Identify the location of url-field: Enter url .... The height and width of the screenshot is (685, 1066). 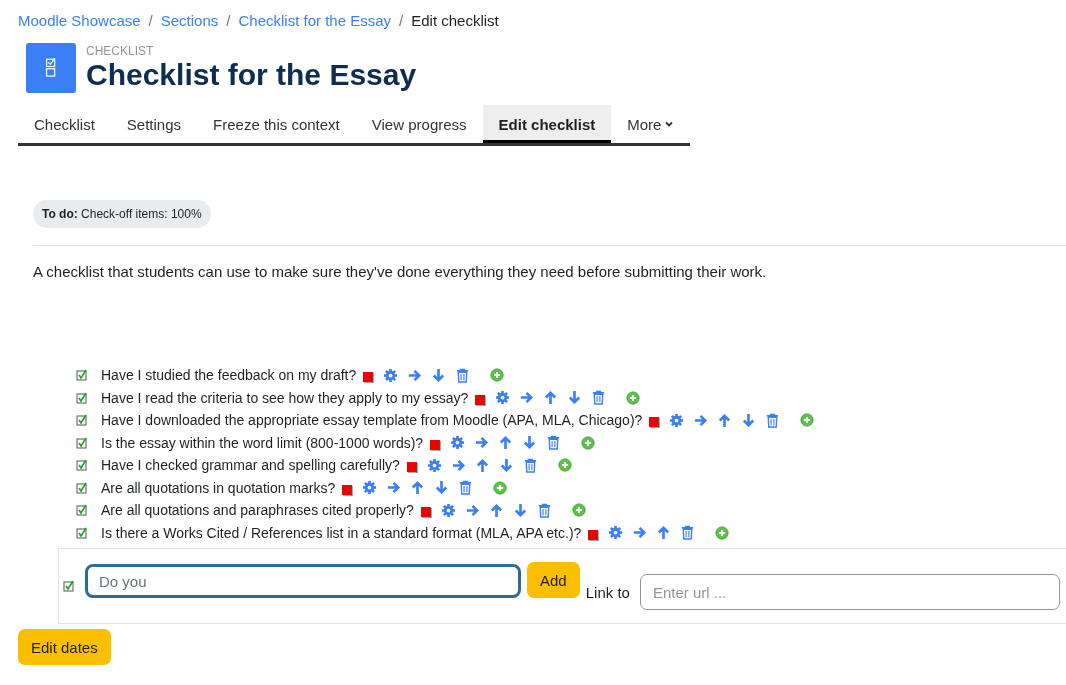
(849, 592).